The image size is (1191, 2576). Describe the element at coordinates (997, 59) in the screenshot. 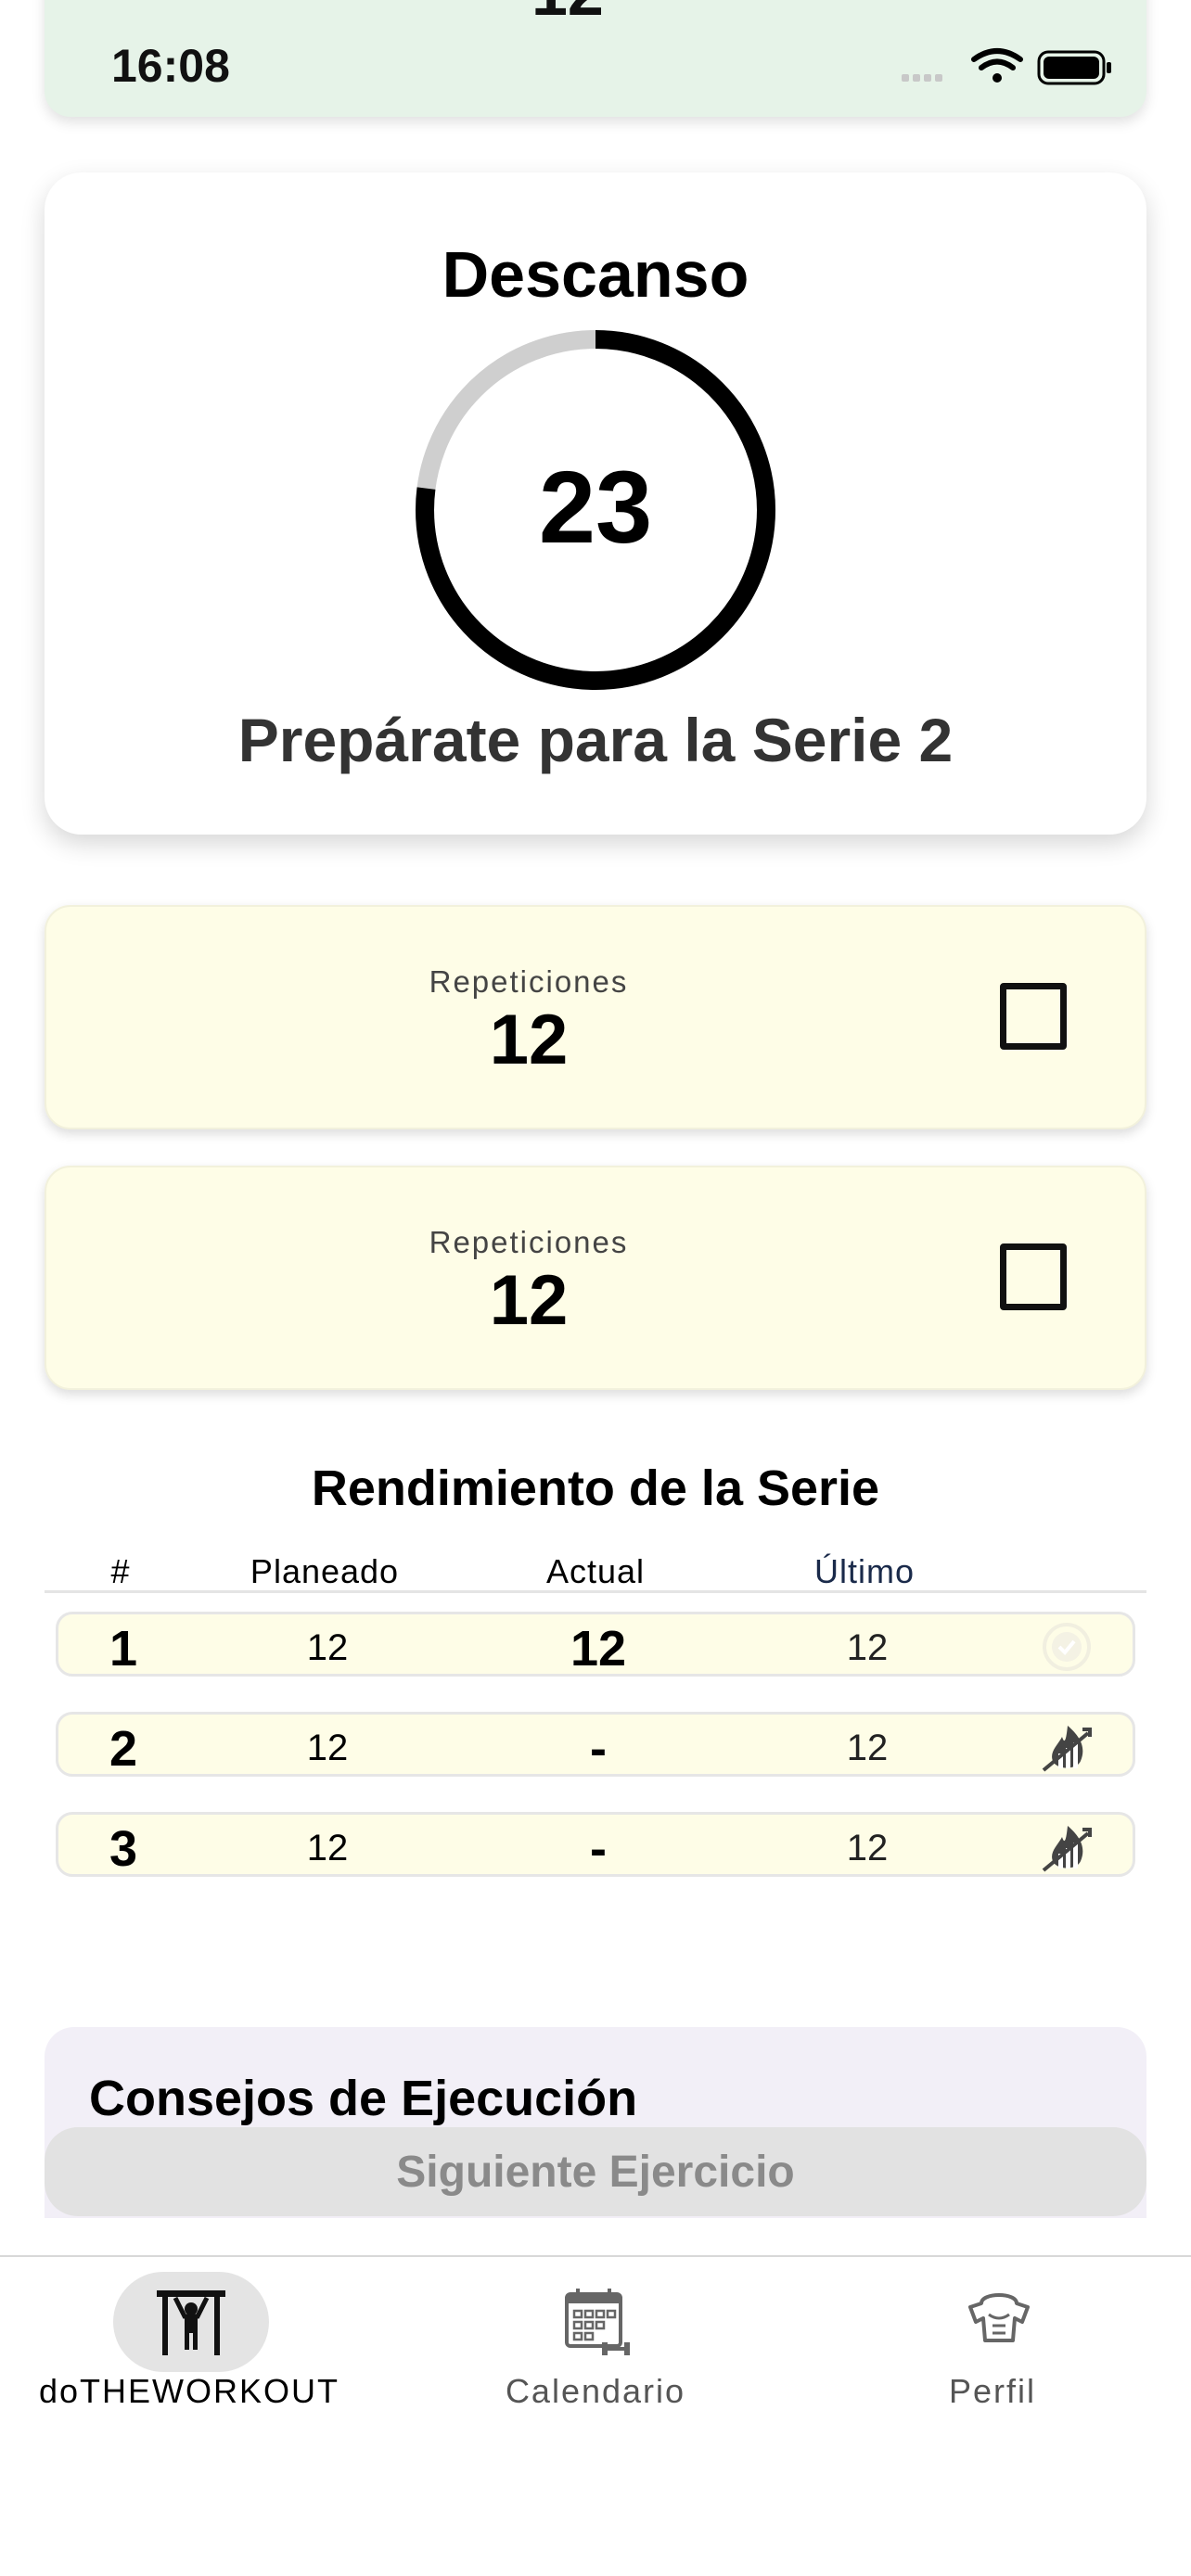

I see `wifi-icon` at that location.